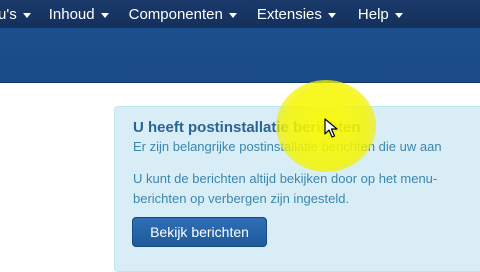  What do you see at coordinates (71, 14) in the screenshot?
I see `nav-item-inhoud-label: Inhoud` at bounding box center [71, 14].